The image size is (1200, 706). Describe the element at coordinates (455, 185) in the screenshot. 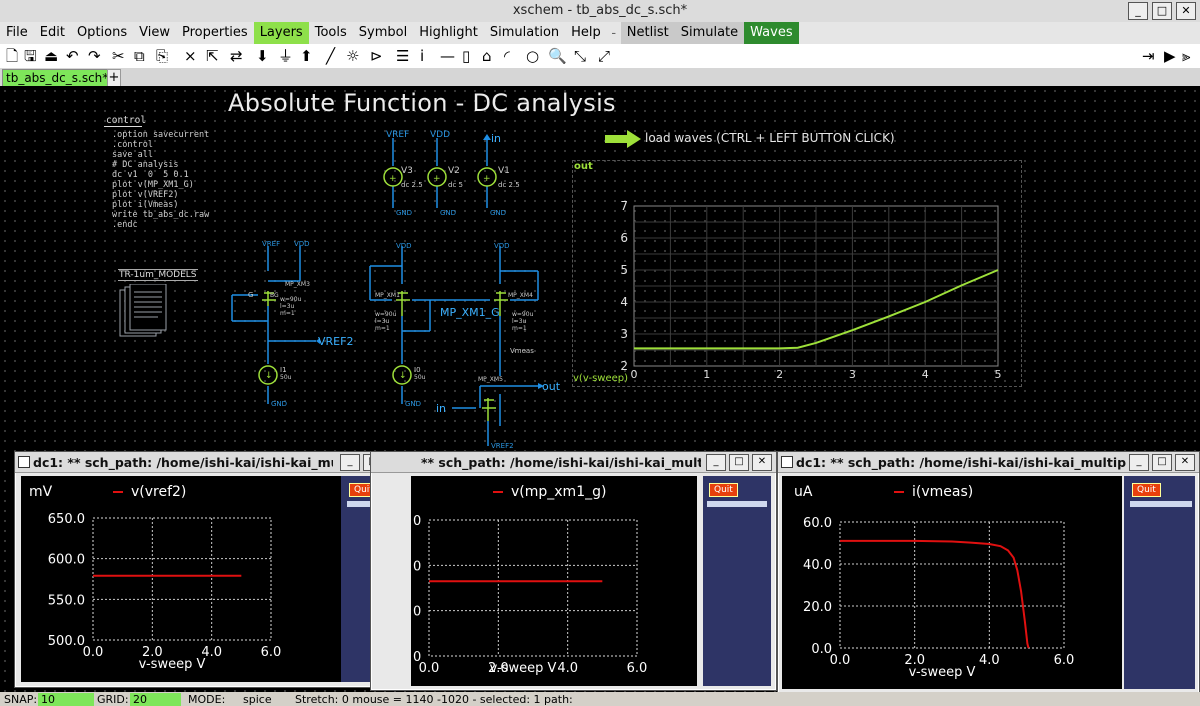

I see `label-v2-dc: dc 5` at that location.